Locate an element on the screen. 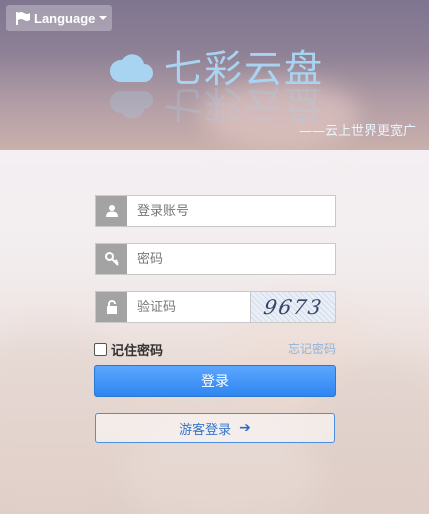 This screenshot has width=429, height=514. password-field is located at coordinates (215, 259).